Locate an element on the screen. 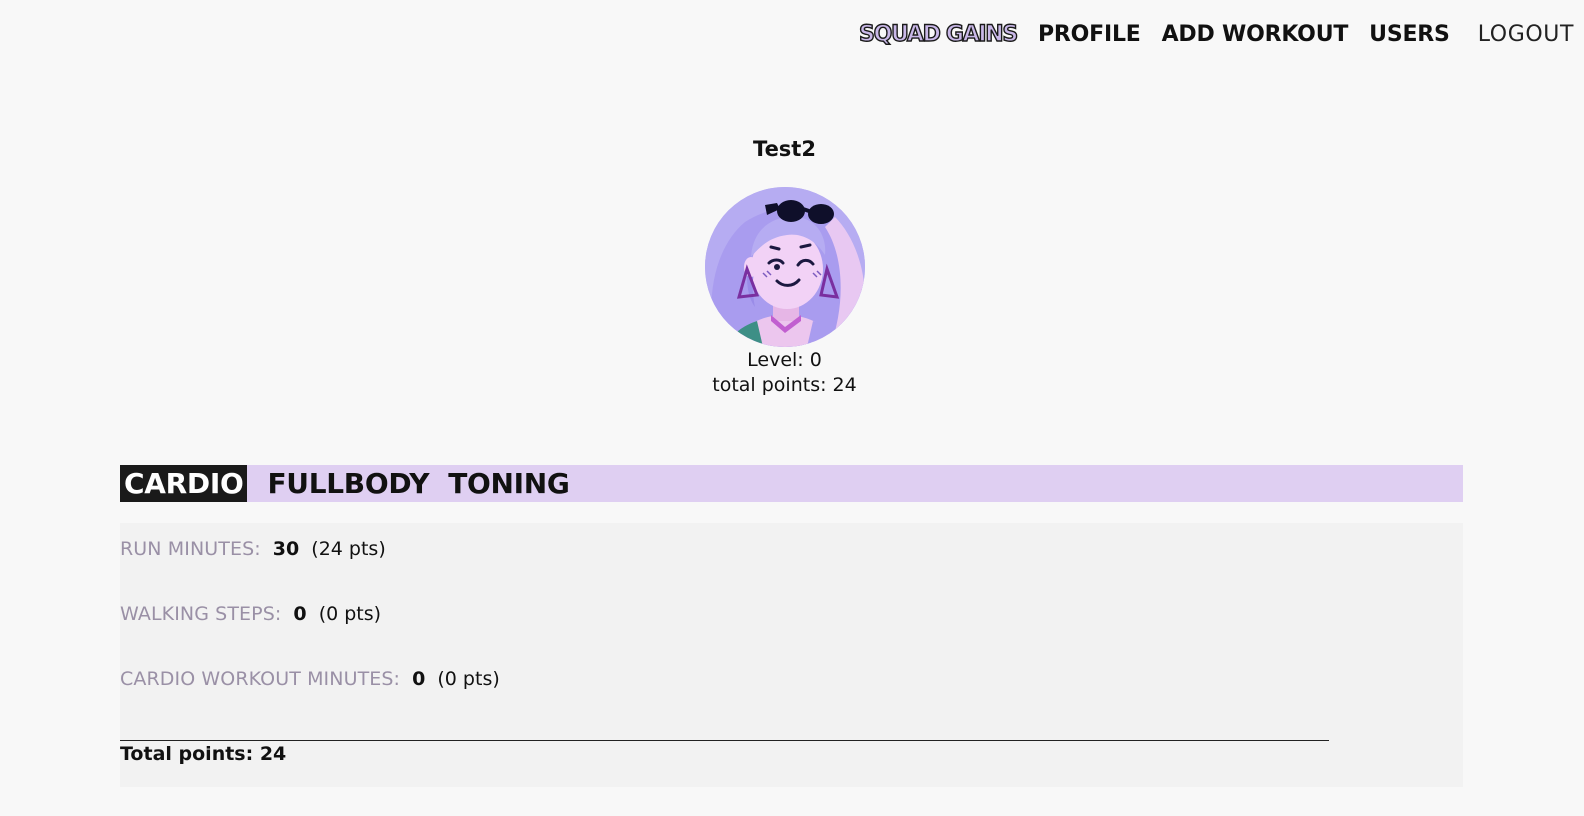 The image size is (1584, 816). stat-label: RUN MINUTES: is located at coordinates (190, 549).